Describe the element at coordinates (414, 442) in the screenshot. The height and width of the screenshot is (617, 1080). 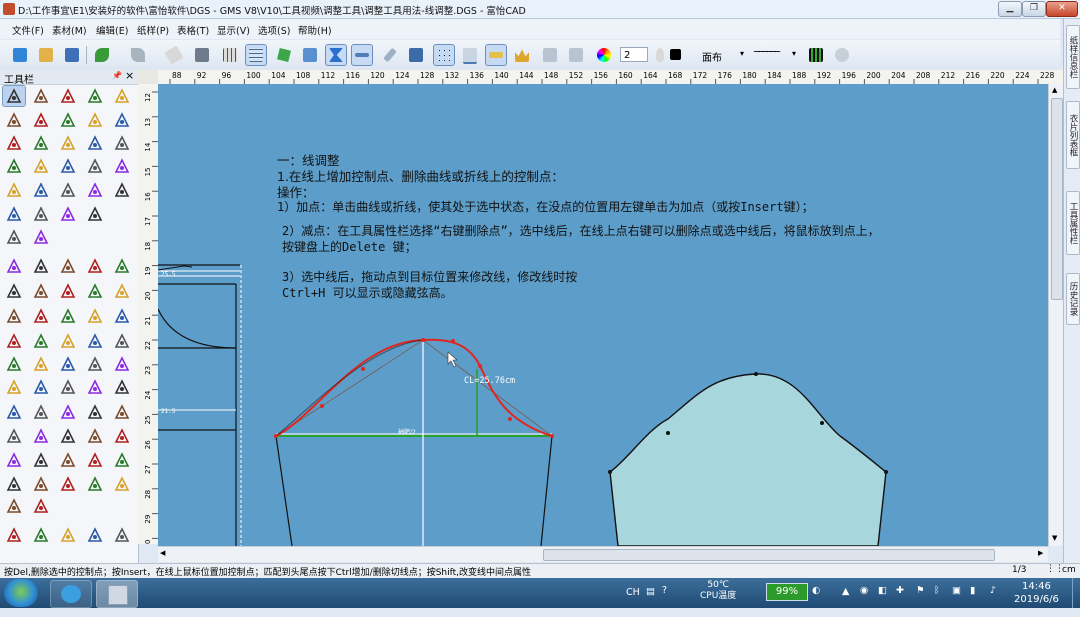
I see `sleeve-draft-piece` at that location.